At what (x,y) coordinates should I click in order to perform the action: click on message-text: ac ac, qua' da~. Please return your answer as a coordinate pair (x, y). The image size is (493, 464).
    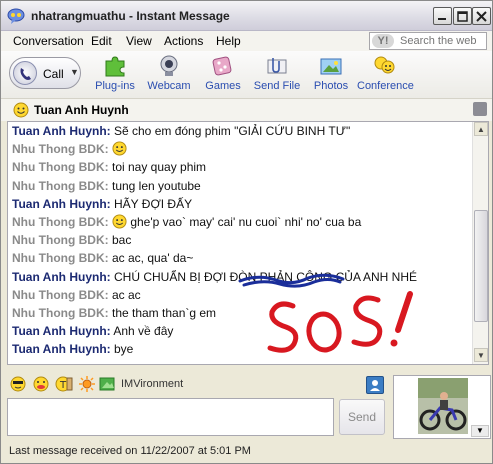
    Looking at the image, I should click on (152, 258).